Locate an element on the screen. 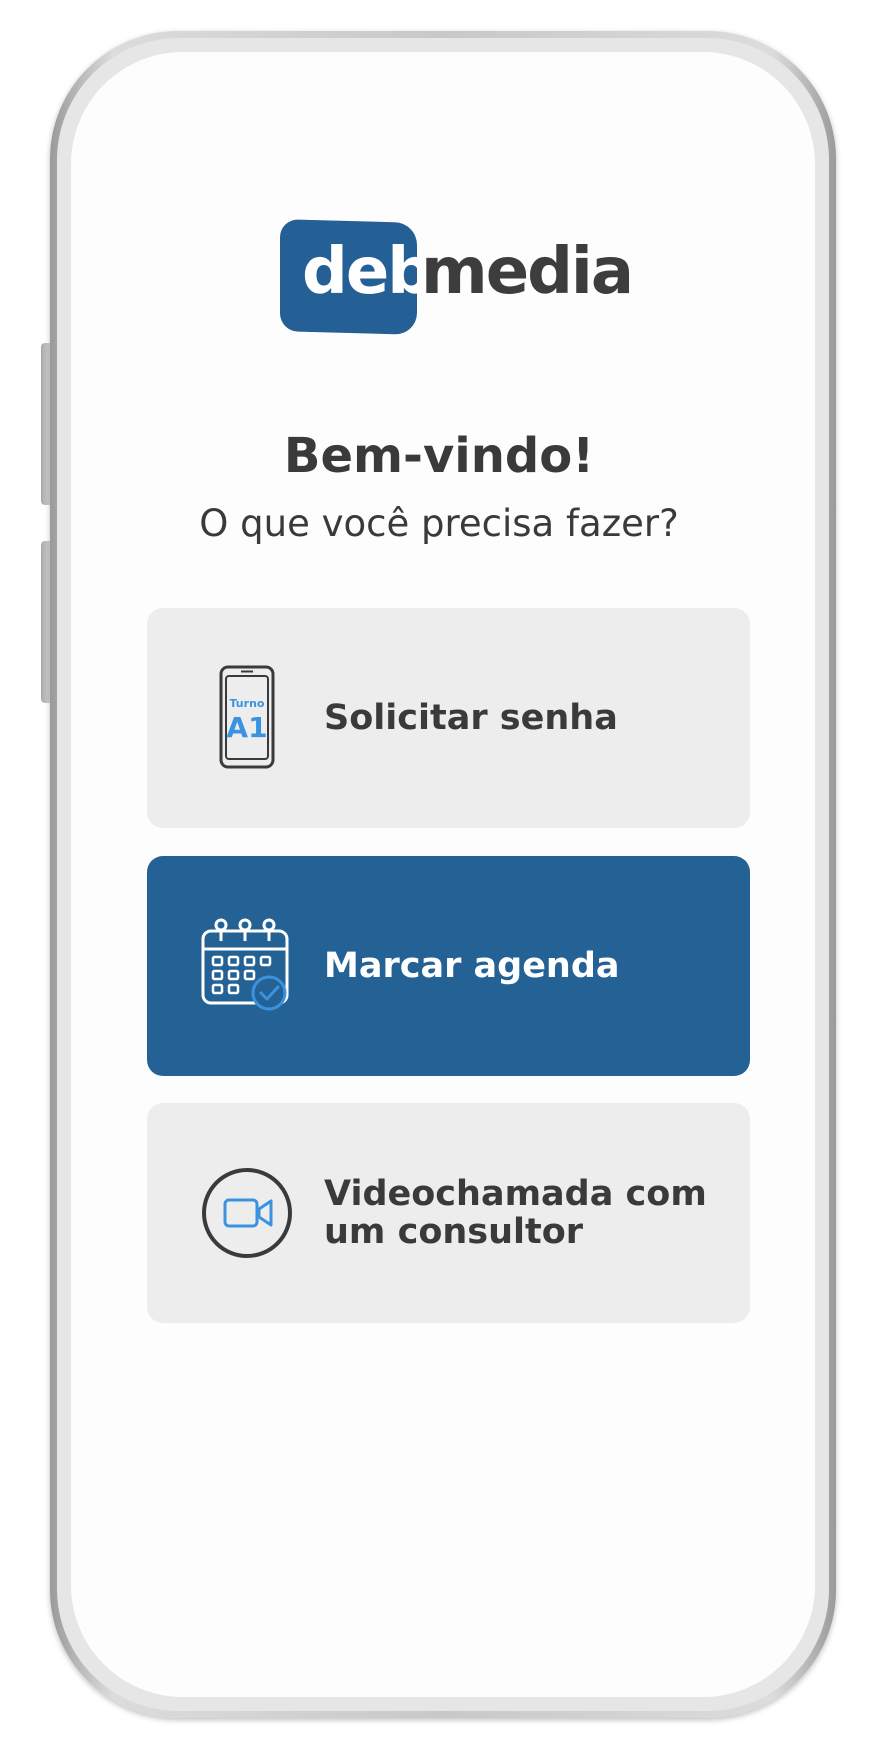 Image resolution: width=878 pixels, height=1737 pixels. smartphone-ticket-icon: Turno A1 is located at coordinates (247, 718).